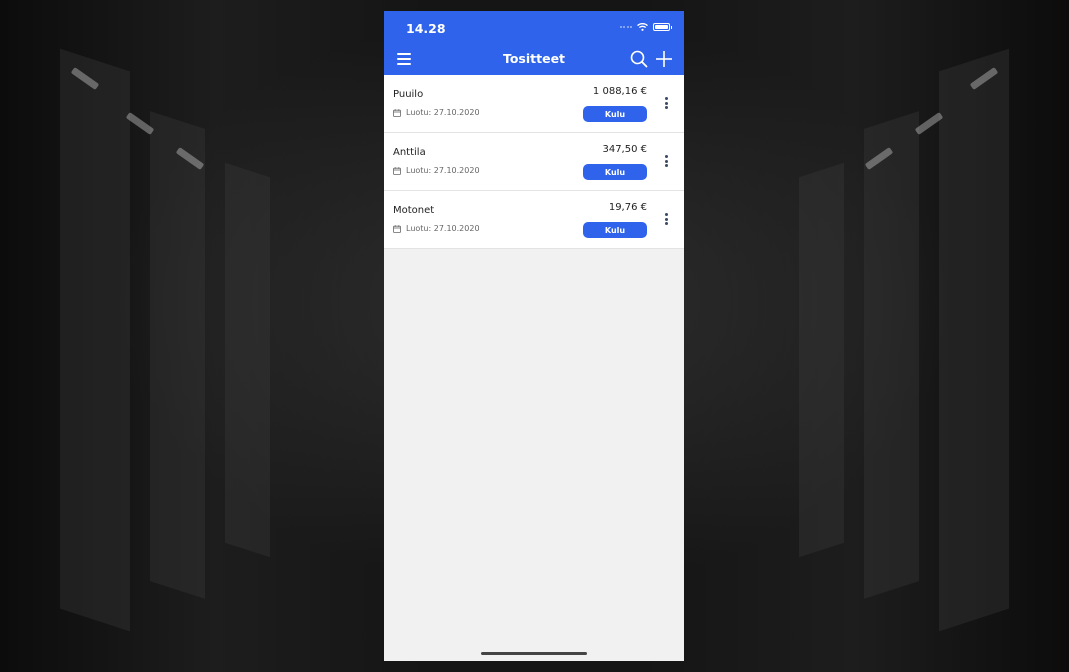  Describe the element at coordinates (534, 43) in the screenshot. I see `app-header: 14.28 Tositteet` at that location.